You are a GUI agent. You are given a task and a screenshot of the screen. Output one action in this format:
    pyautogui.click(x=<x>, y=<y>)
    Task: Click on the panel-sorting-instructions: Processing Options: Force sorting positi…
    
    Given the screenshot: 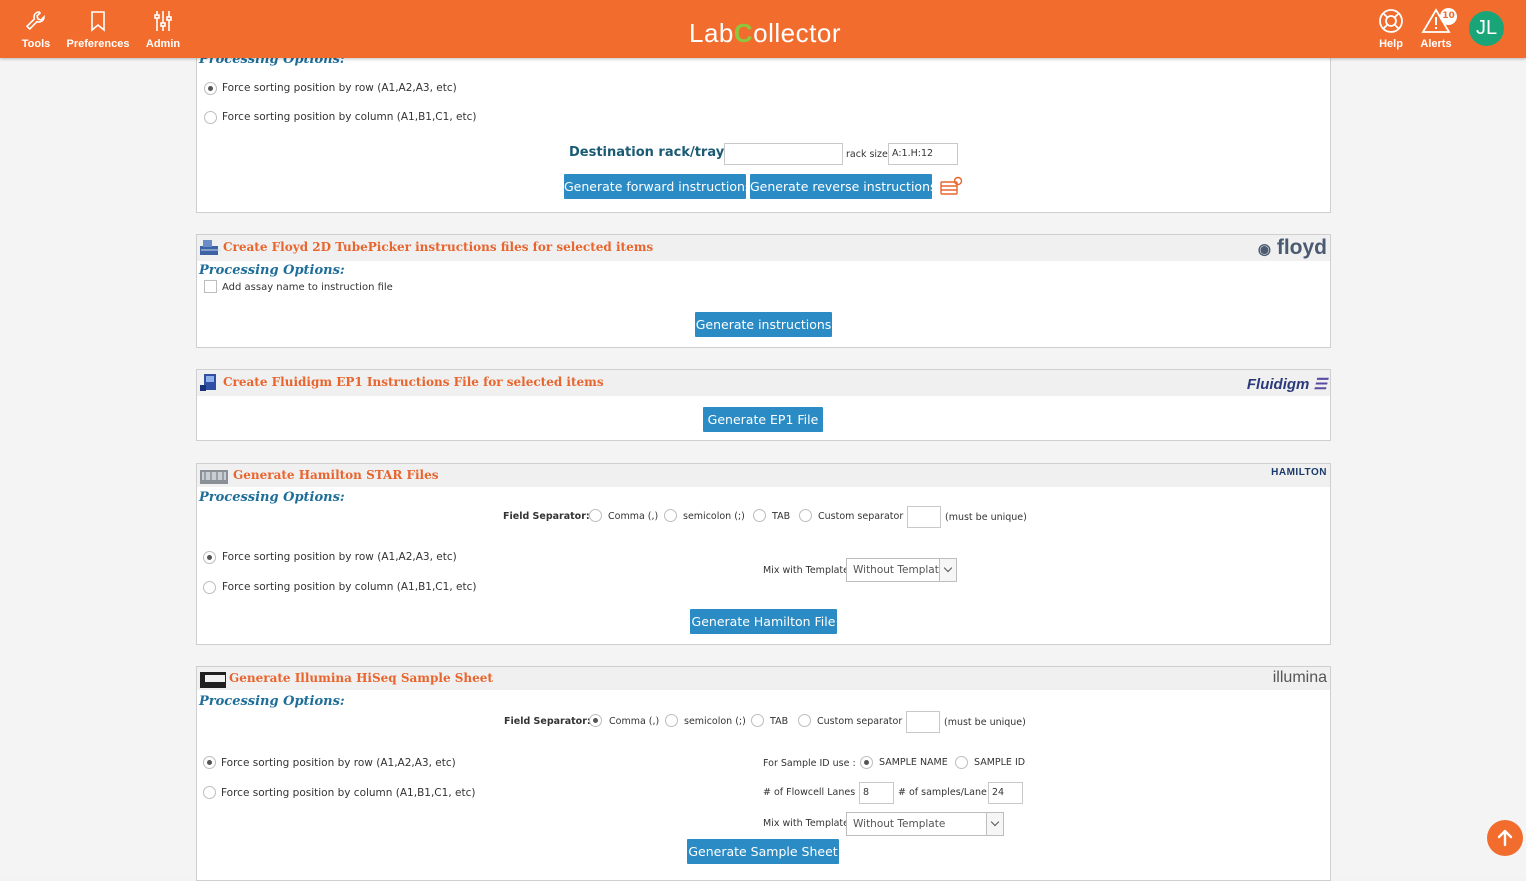 What is the action you would take?
    pyautogui.click(x=763, y=126)
    